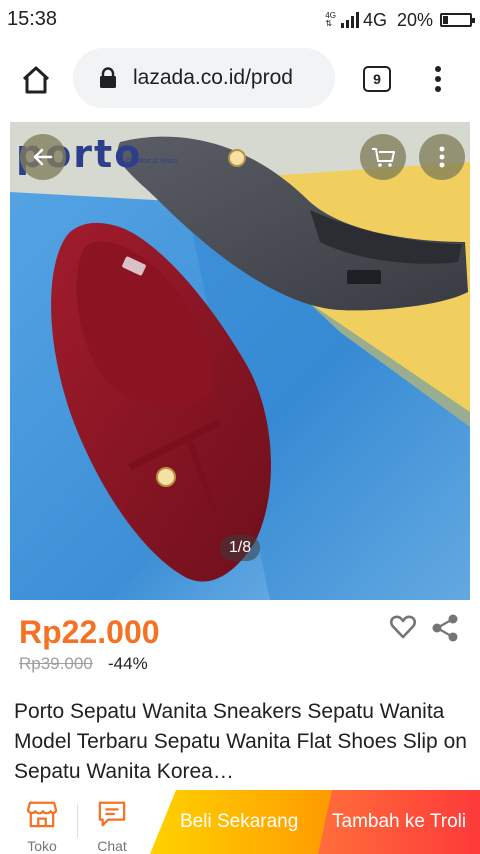 The image size is (480, 854). What do you see at coordinates (414, 19) in the screenshot?
I see `battery-percent: 20%` at bounding box center [414, 19].